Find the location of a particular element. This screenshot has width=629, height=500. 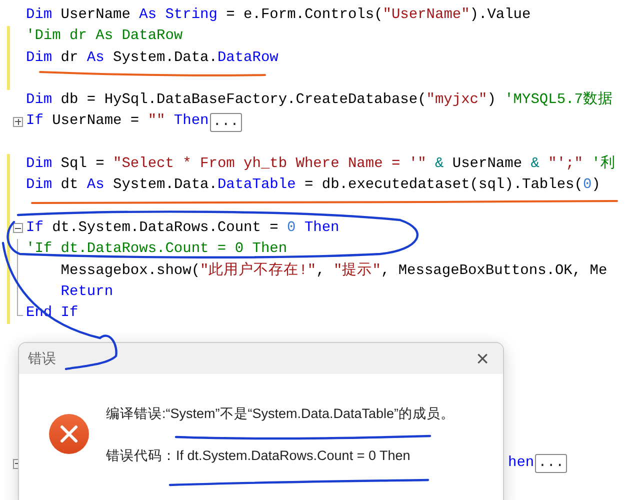

collapse-icon is located at coordinates (18, 228).